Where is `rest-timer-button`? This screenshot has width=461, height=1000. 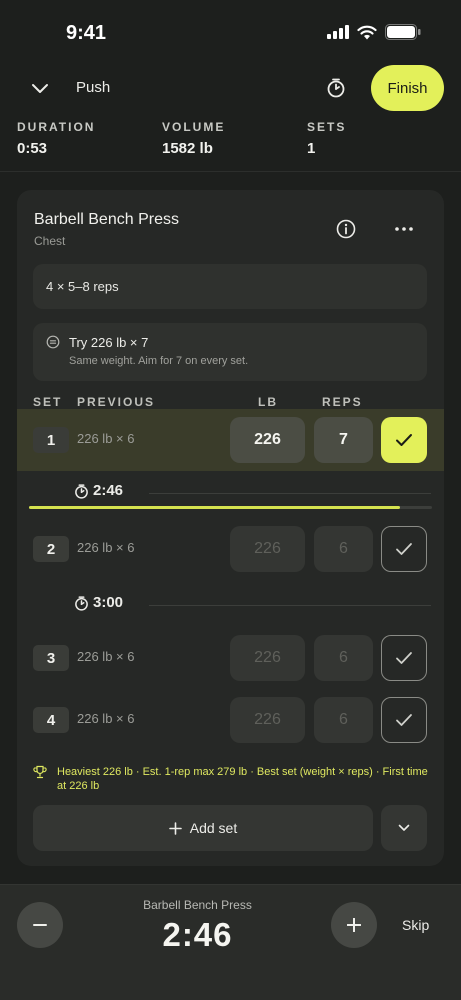 rest-timer-button is located at coordinates (336, 88).